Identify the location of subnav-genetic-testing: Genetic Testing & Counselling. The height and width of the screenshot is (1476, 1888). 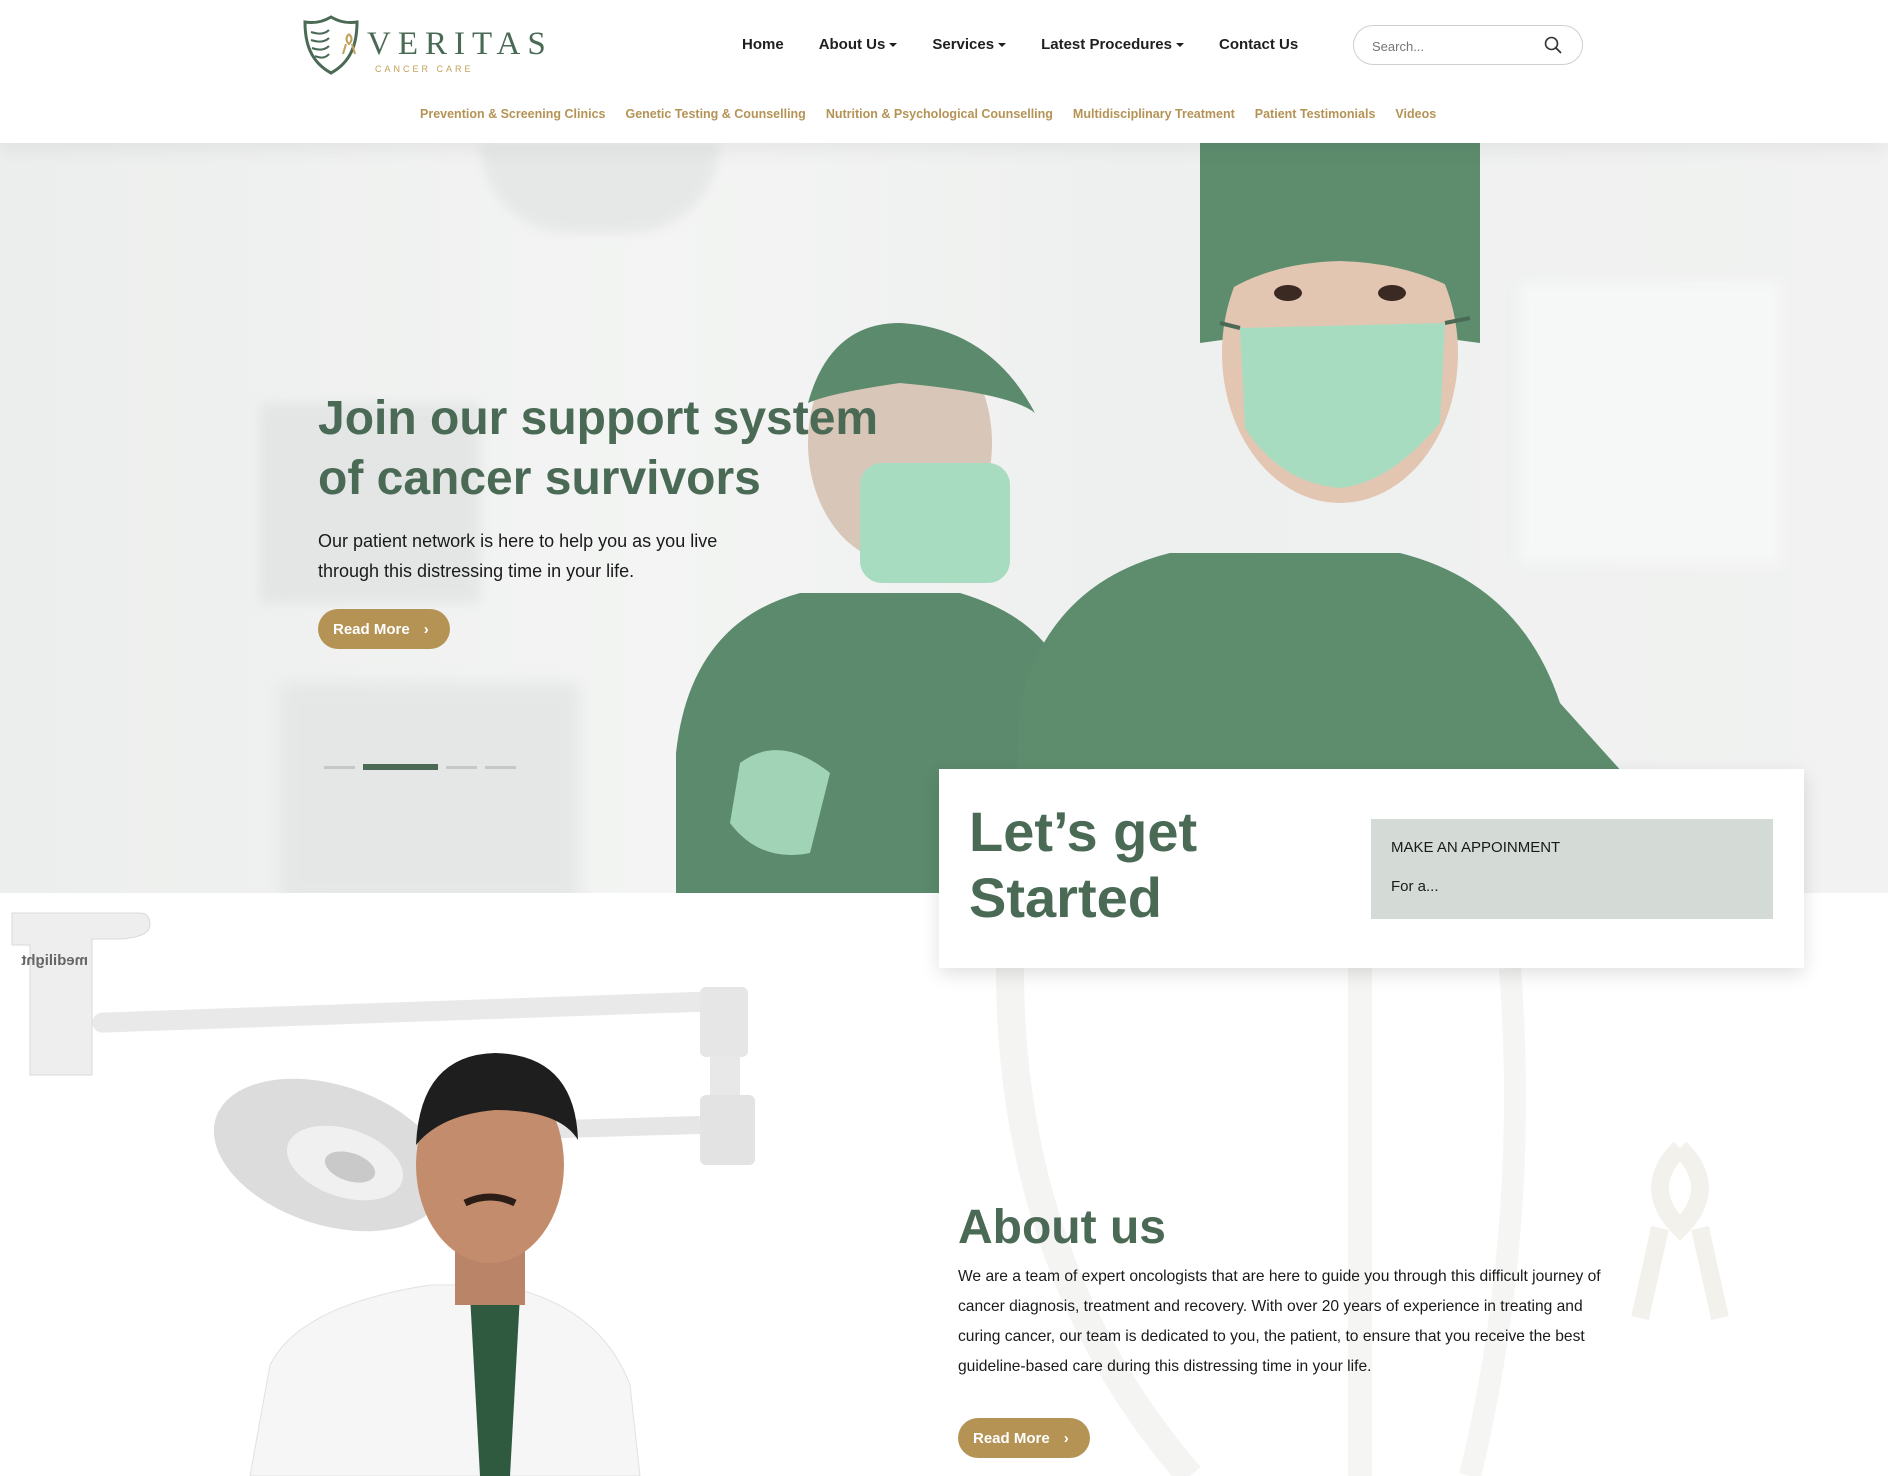
(715, 114).